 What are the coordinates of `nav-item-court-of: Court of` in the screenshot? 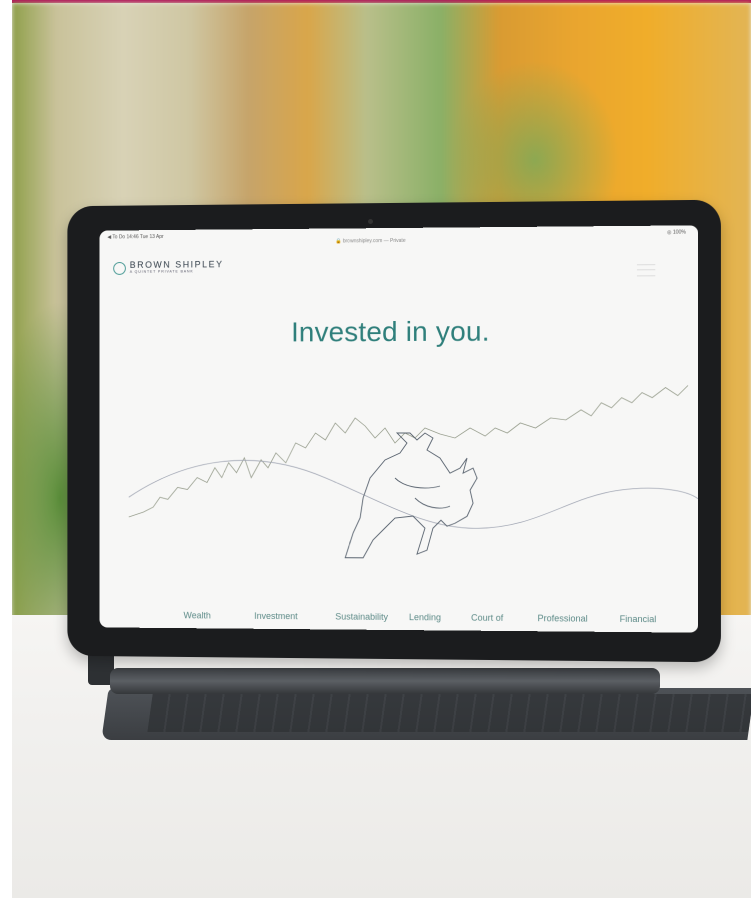 It's located at (487, 618).